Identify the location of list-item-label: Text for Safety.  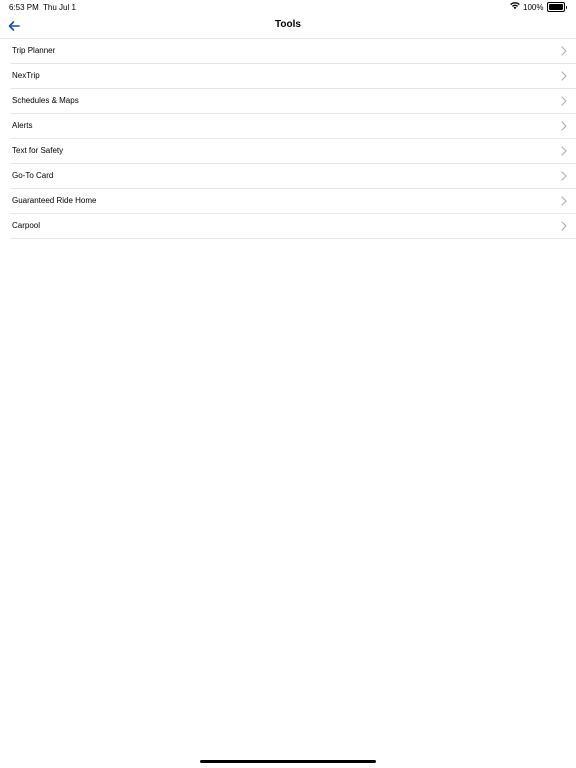
(38, 150).